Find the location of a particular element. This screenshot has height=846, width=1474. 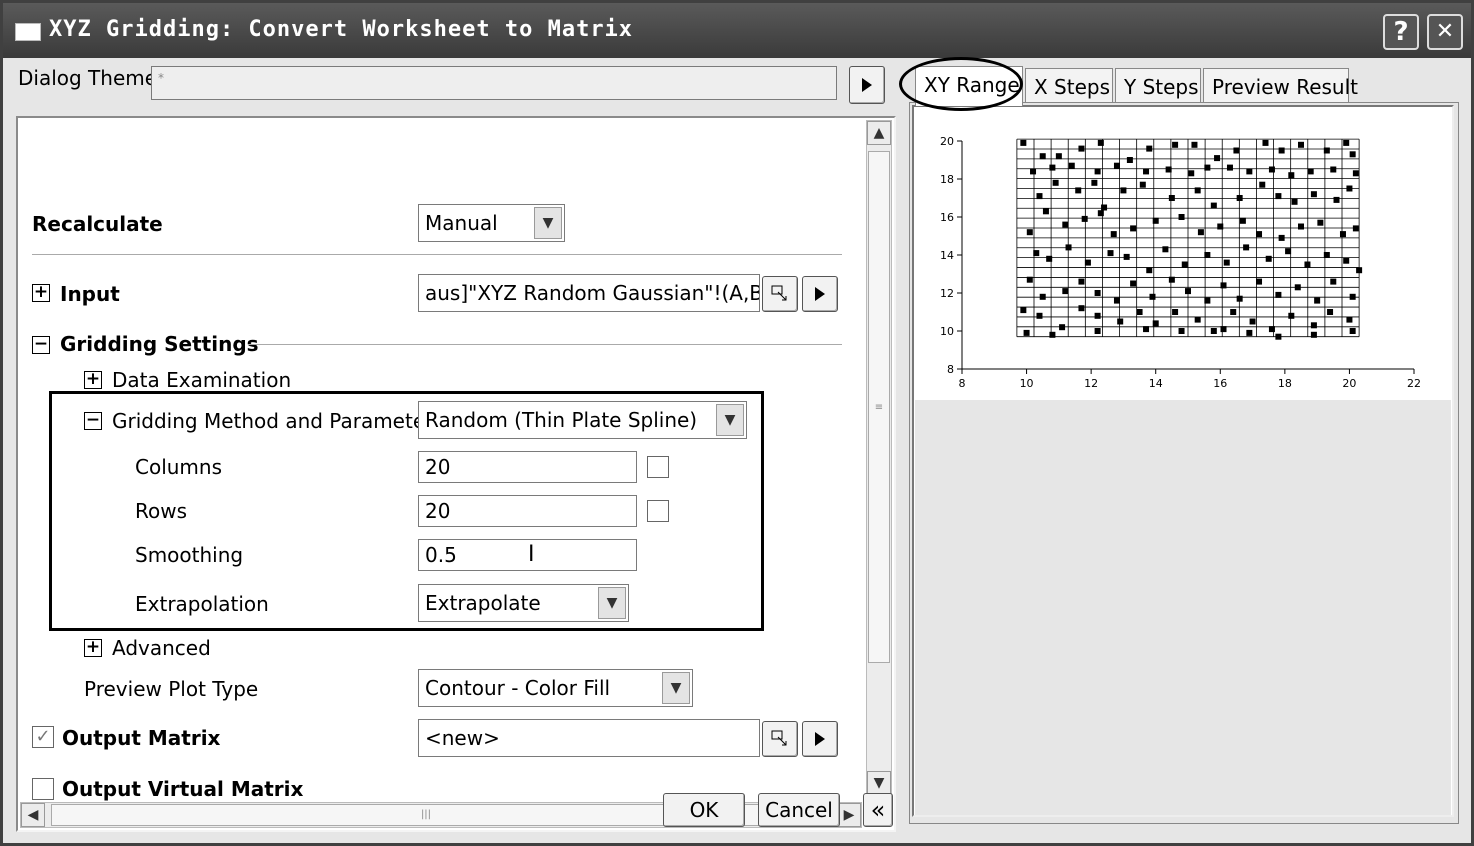

x-tick-label: 16 is located at coordinates (1220, 383).